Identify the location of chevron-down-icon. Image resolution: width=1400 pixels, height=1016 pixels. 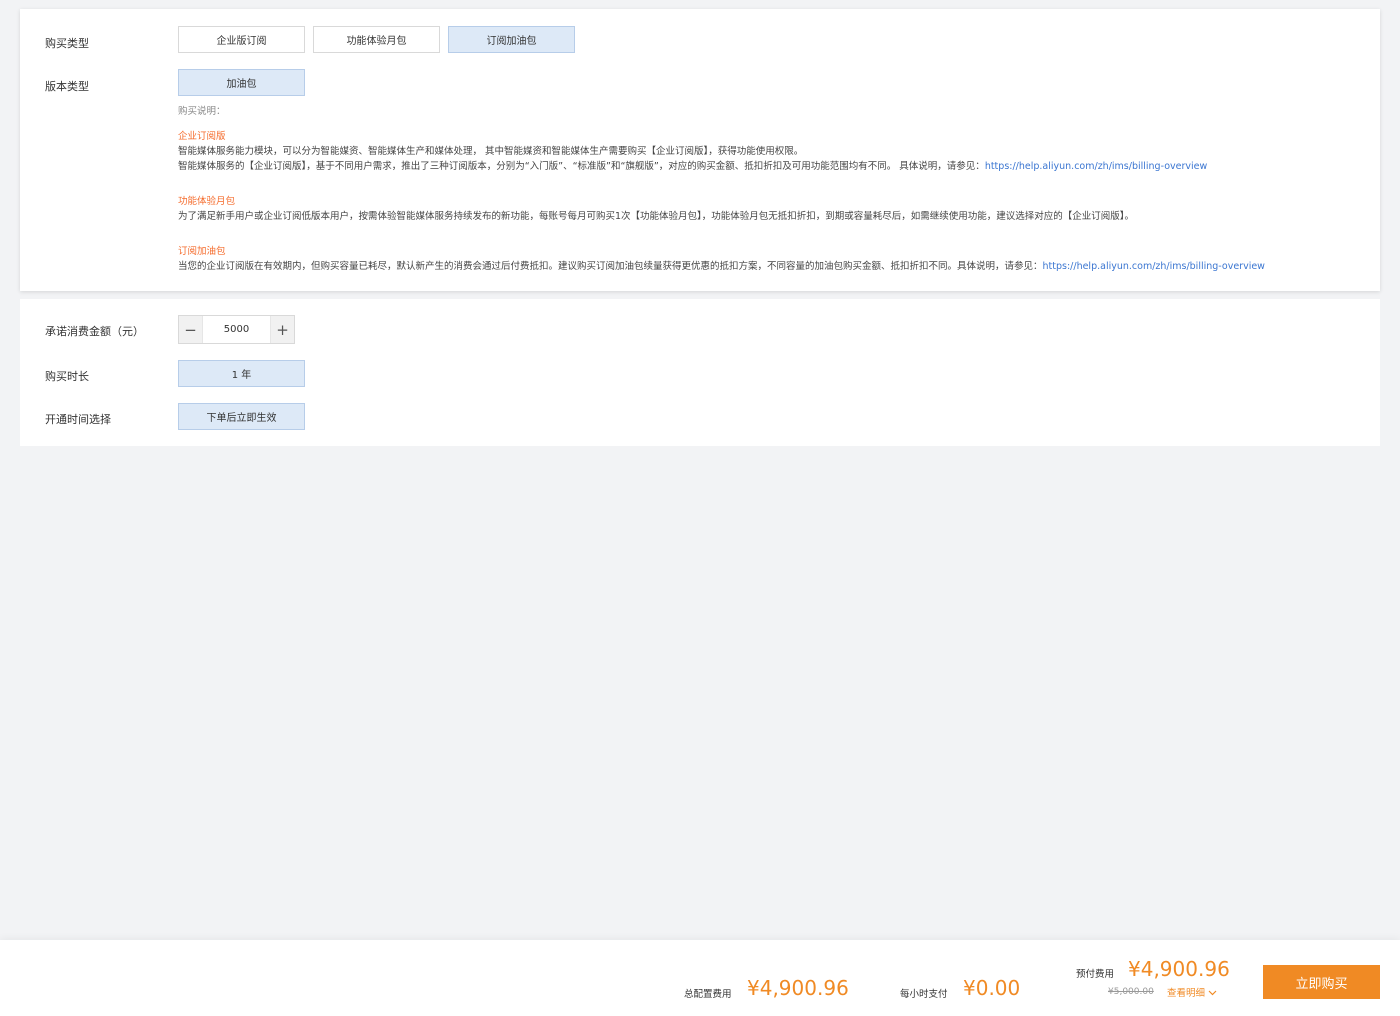
(1212, 993).